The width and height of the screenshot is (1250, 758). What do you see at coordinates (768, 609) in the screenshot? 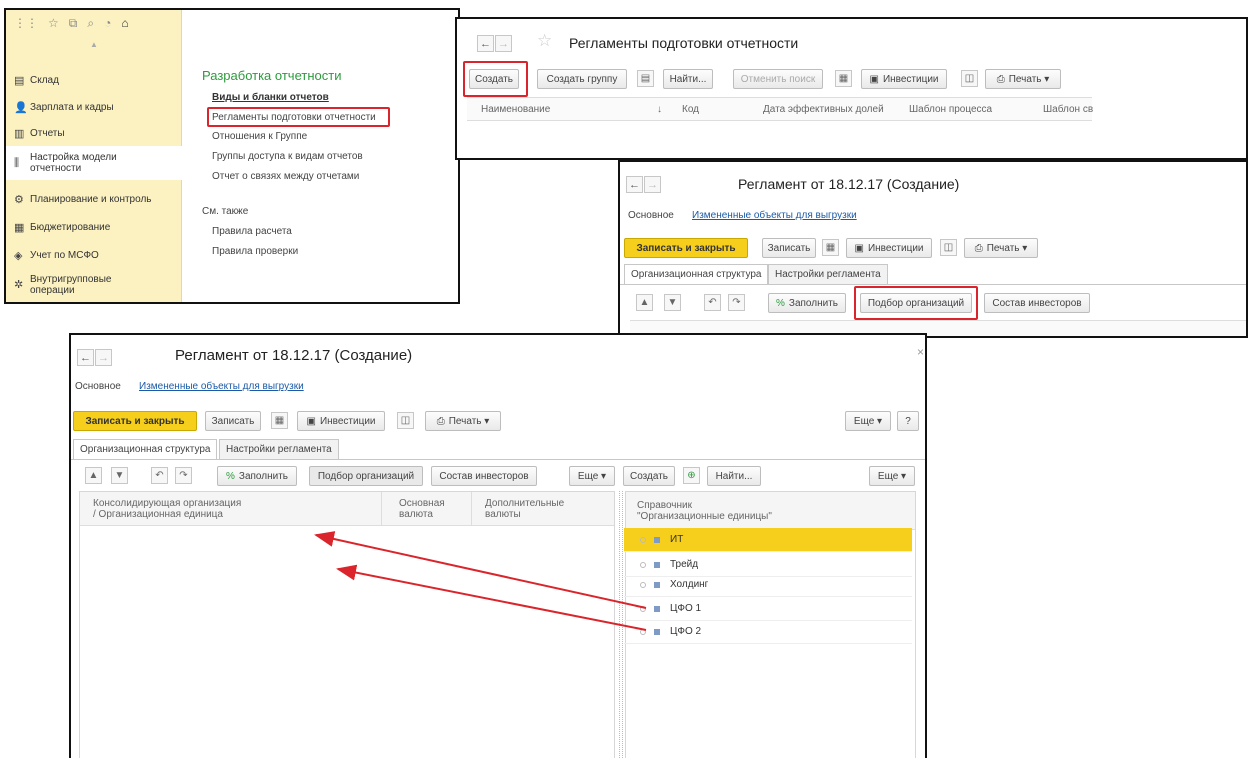
I see `list-item: ЦФО 1` at bounding box center [768, 609].